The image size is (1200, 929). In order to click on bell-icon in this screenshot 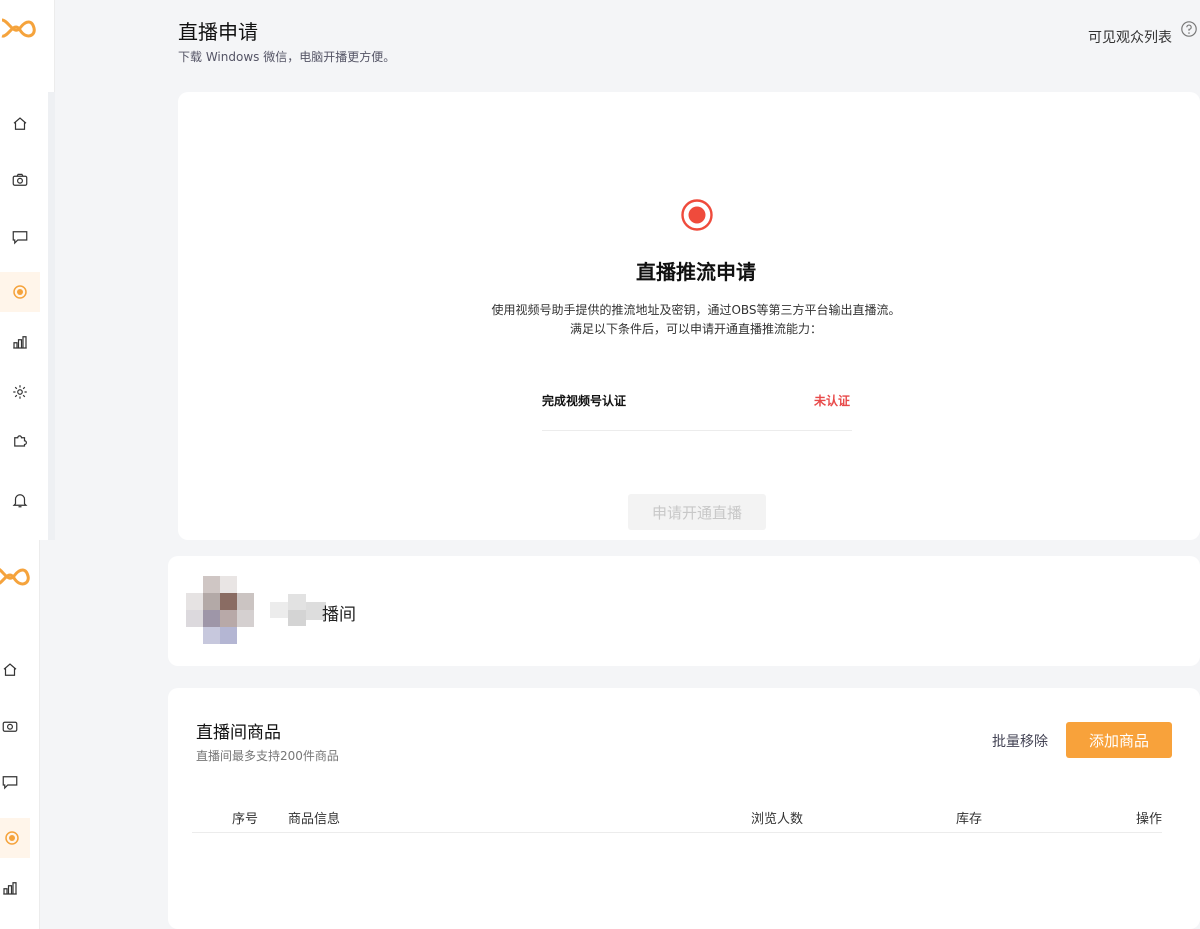, I will do `click(20, 501)`.